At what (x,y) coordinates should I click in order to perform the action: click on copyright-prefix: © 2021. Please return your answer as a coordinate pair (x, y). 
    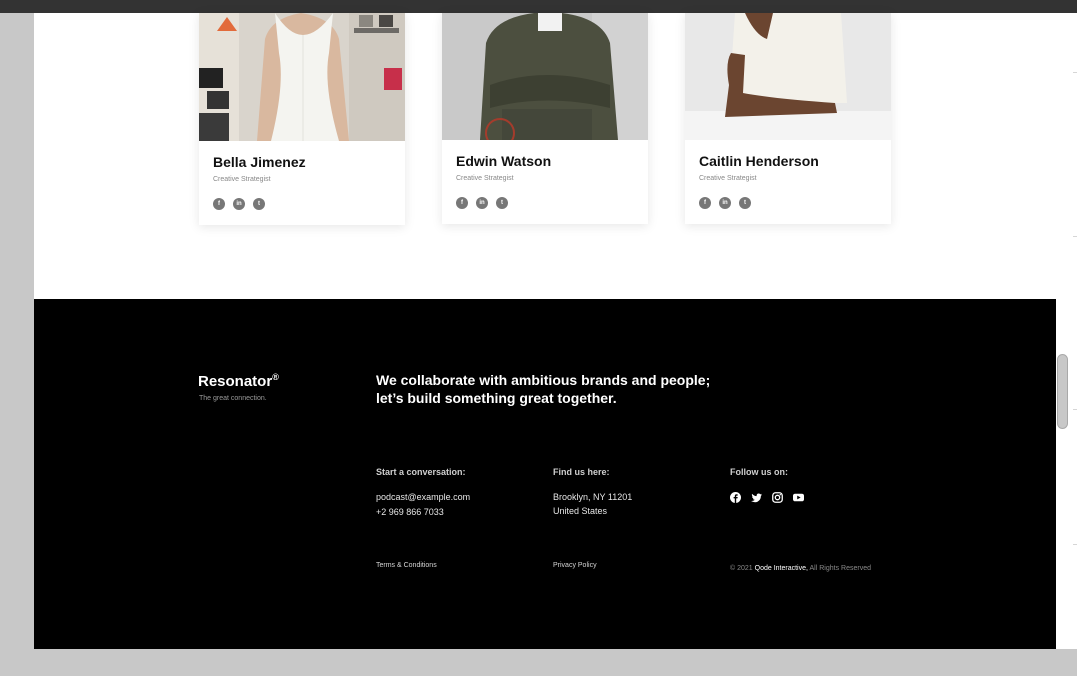
    Looking at the image, I should click on (741, 568).